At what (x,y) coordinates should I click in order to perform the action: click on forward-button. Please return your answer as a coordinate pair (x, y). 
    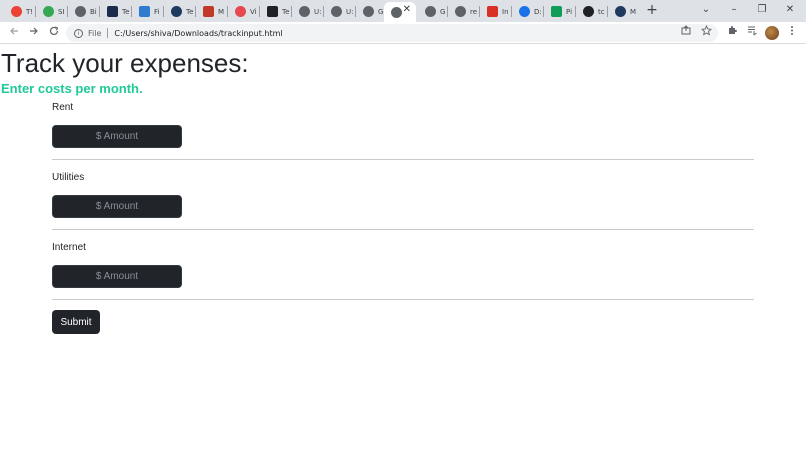
    Looking at the image, I should click on (34, 33).